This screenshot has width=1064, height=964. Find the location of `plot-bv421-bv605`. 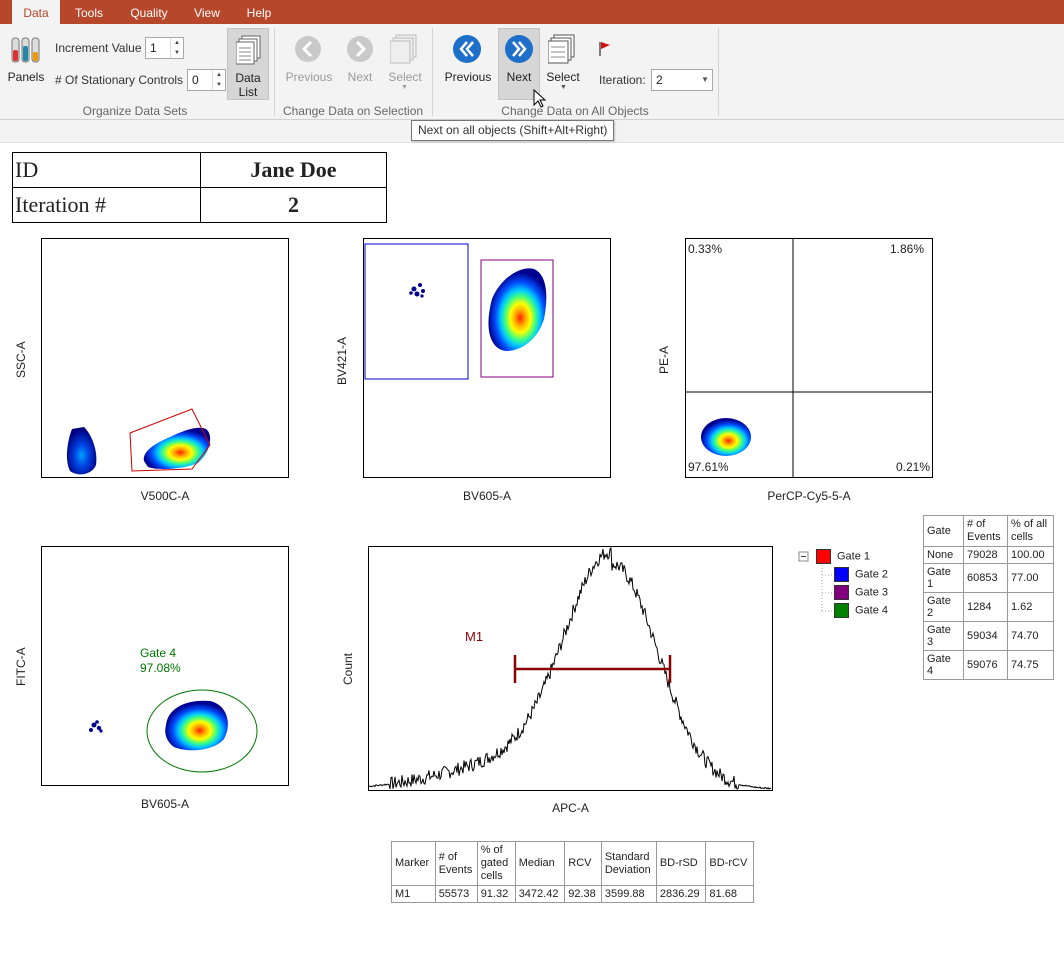

plot-bv421-bv605 is located at coordinates (487, 358).